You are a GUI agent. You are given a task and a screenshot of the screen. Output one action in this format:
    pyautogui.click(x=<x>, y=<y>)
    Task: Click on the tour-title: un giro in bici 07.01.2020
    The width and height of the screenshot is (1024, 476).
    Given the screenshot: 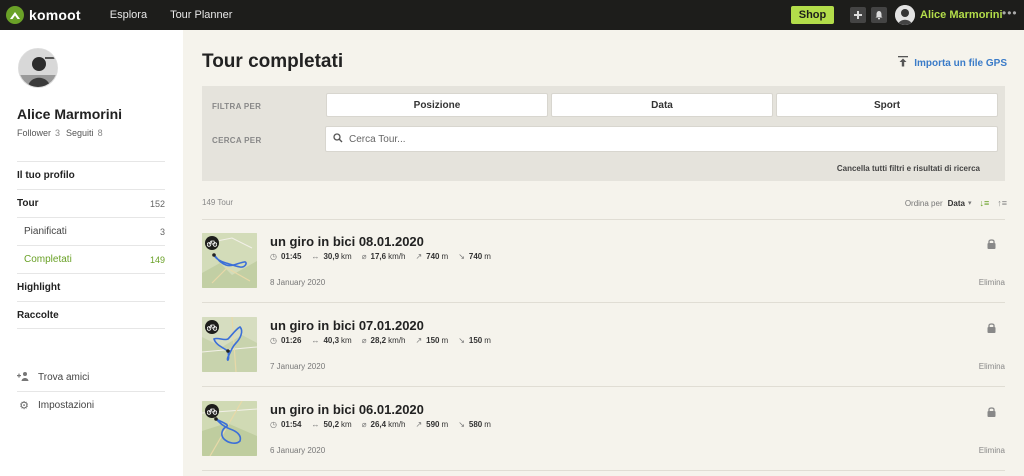 What is the action you would take?
    pyautogui.click(x=347, y=325)
    